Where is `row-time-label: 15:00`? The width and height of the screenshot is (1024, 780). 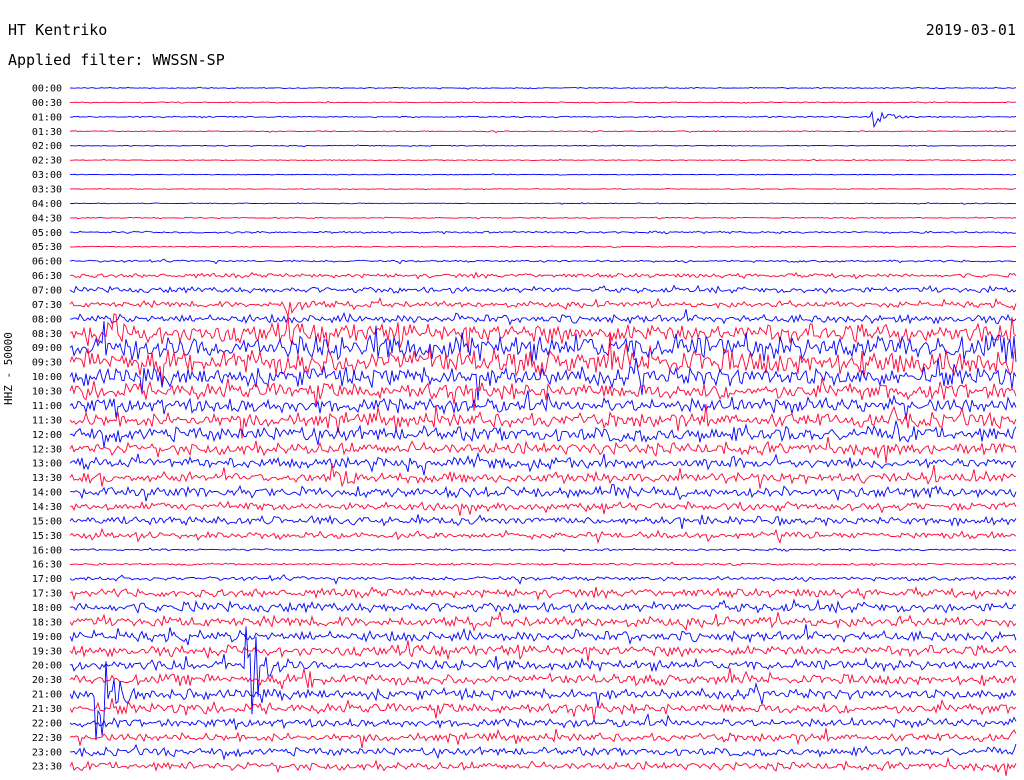 row-time-label: 15:00 is located at coordinates (47, 521).